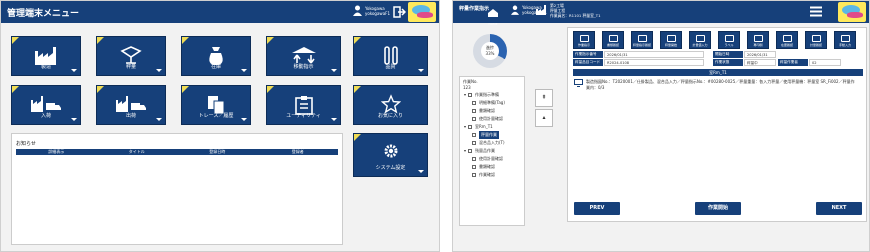 The height and width of the screenshot is (252, 870). I want to click on info-value: 2026/01/31, so click(760, 54).